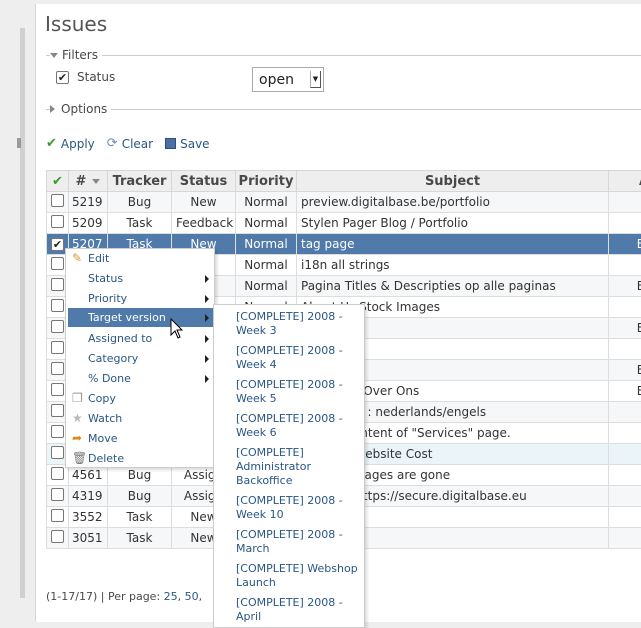  Describe the element at coordinates (299, 358) in the screenshot. I see `target-version-option: [COMPLETE] 2008 - Week 4` at that location.